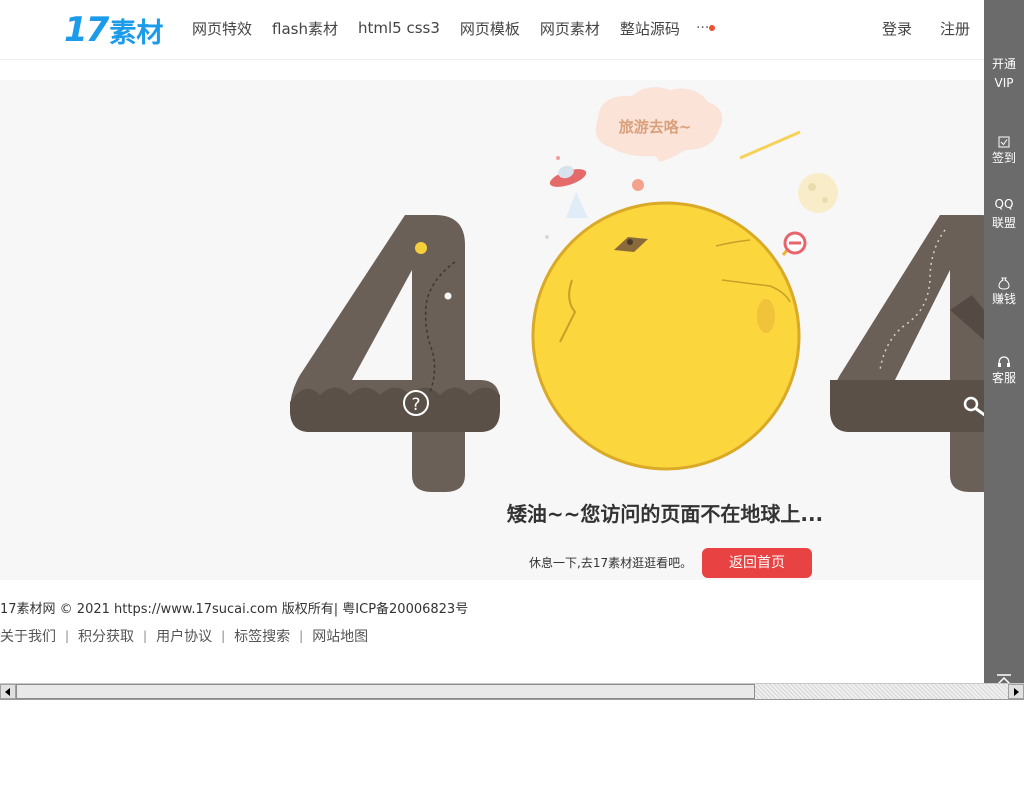 This screenshot has width=1024, height=800. Describe the element at coordinates (666, 336) in the screenshot. I see `moon-planet` at that location.